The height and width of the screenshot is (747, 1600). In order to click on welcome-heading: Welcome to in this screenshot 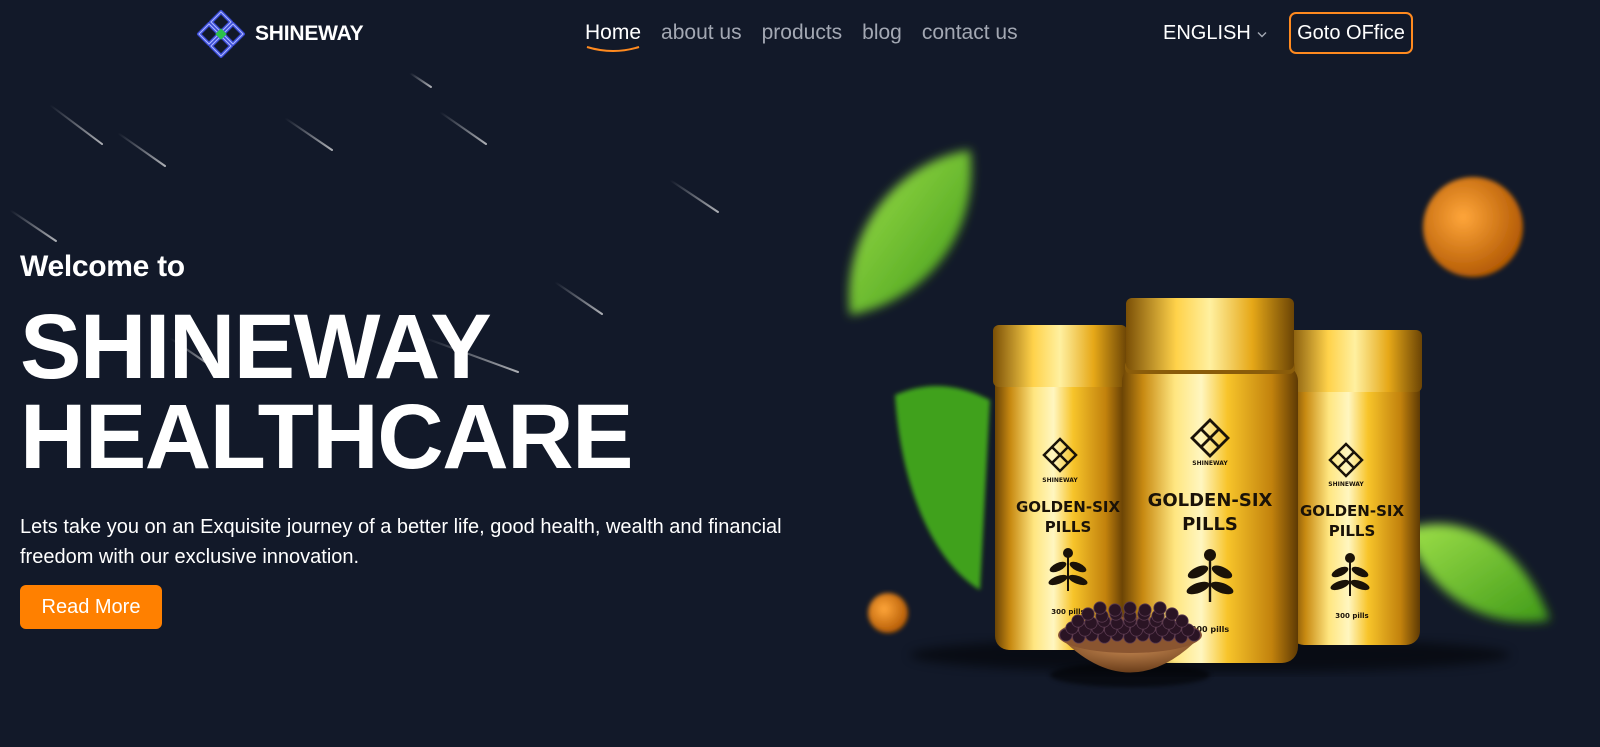, I will do `click(102, 266)`.